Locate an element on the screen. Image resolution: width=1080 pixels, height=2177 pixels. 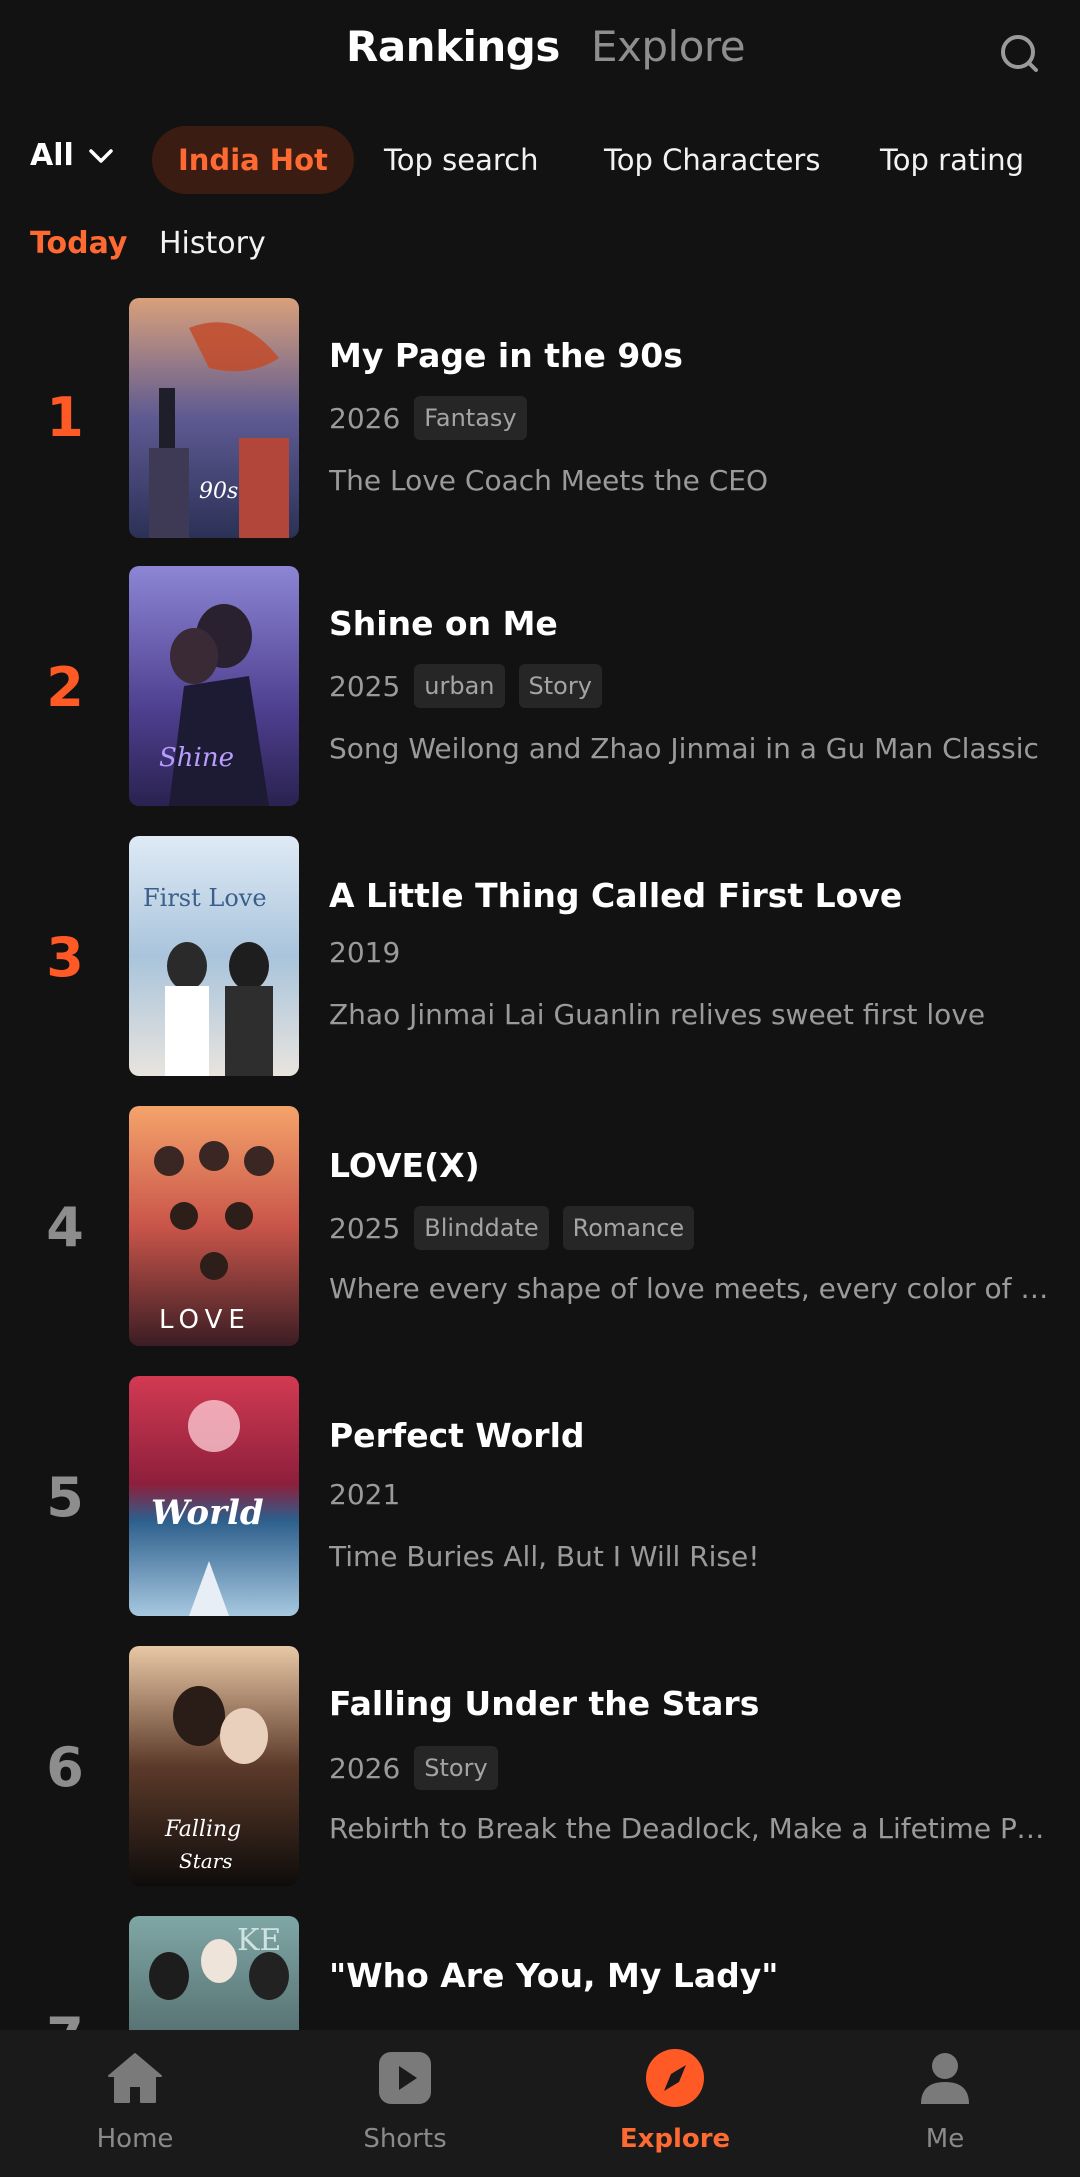
item-title: My Page in the 90s is located at coordinates (506, 355).